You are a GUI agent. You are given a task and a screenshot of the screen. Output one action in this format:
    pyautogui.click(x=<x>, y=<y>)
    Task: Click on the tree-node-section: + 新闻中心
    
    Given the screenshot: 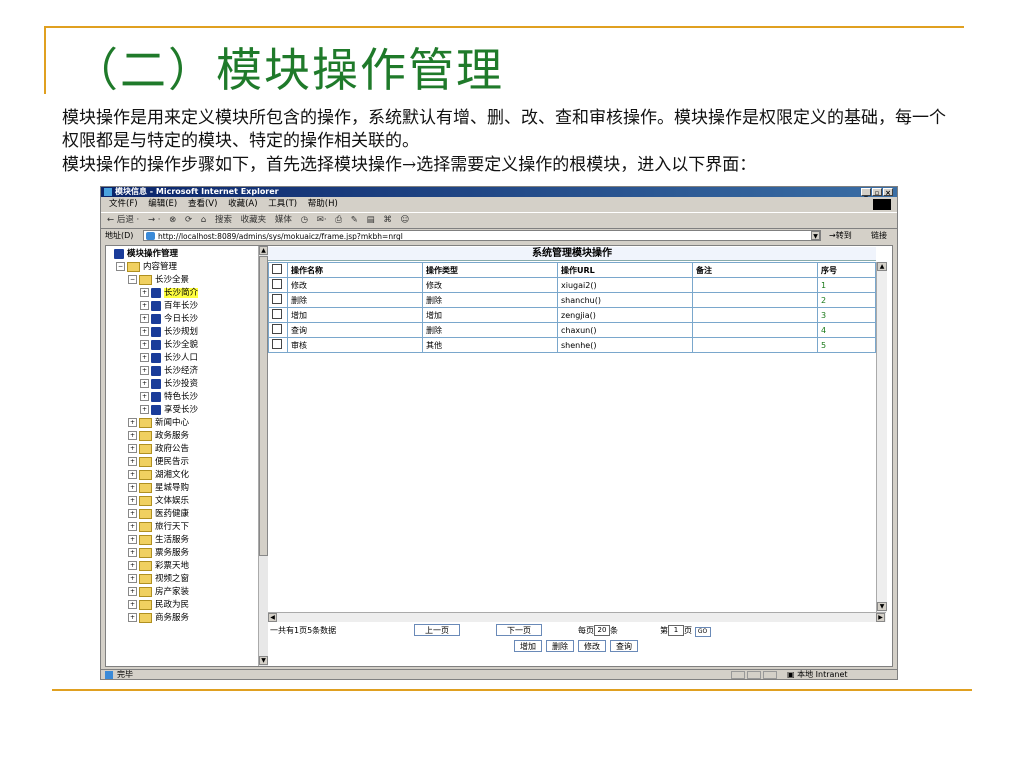 What is the action you would take?
    pyautogui.click(x=158, y=423)
    